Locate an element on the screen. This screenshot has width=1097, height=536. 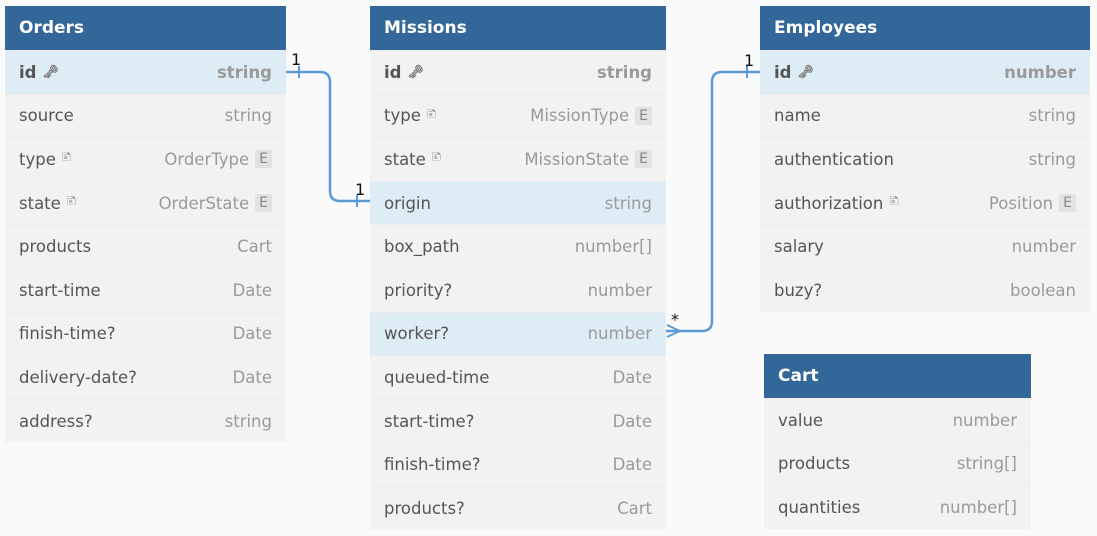
field-name: queued-time is located at coordinates (437, 377).